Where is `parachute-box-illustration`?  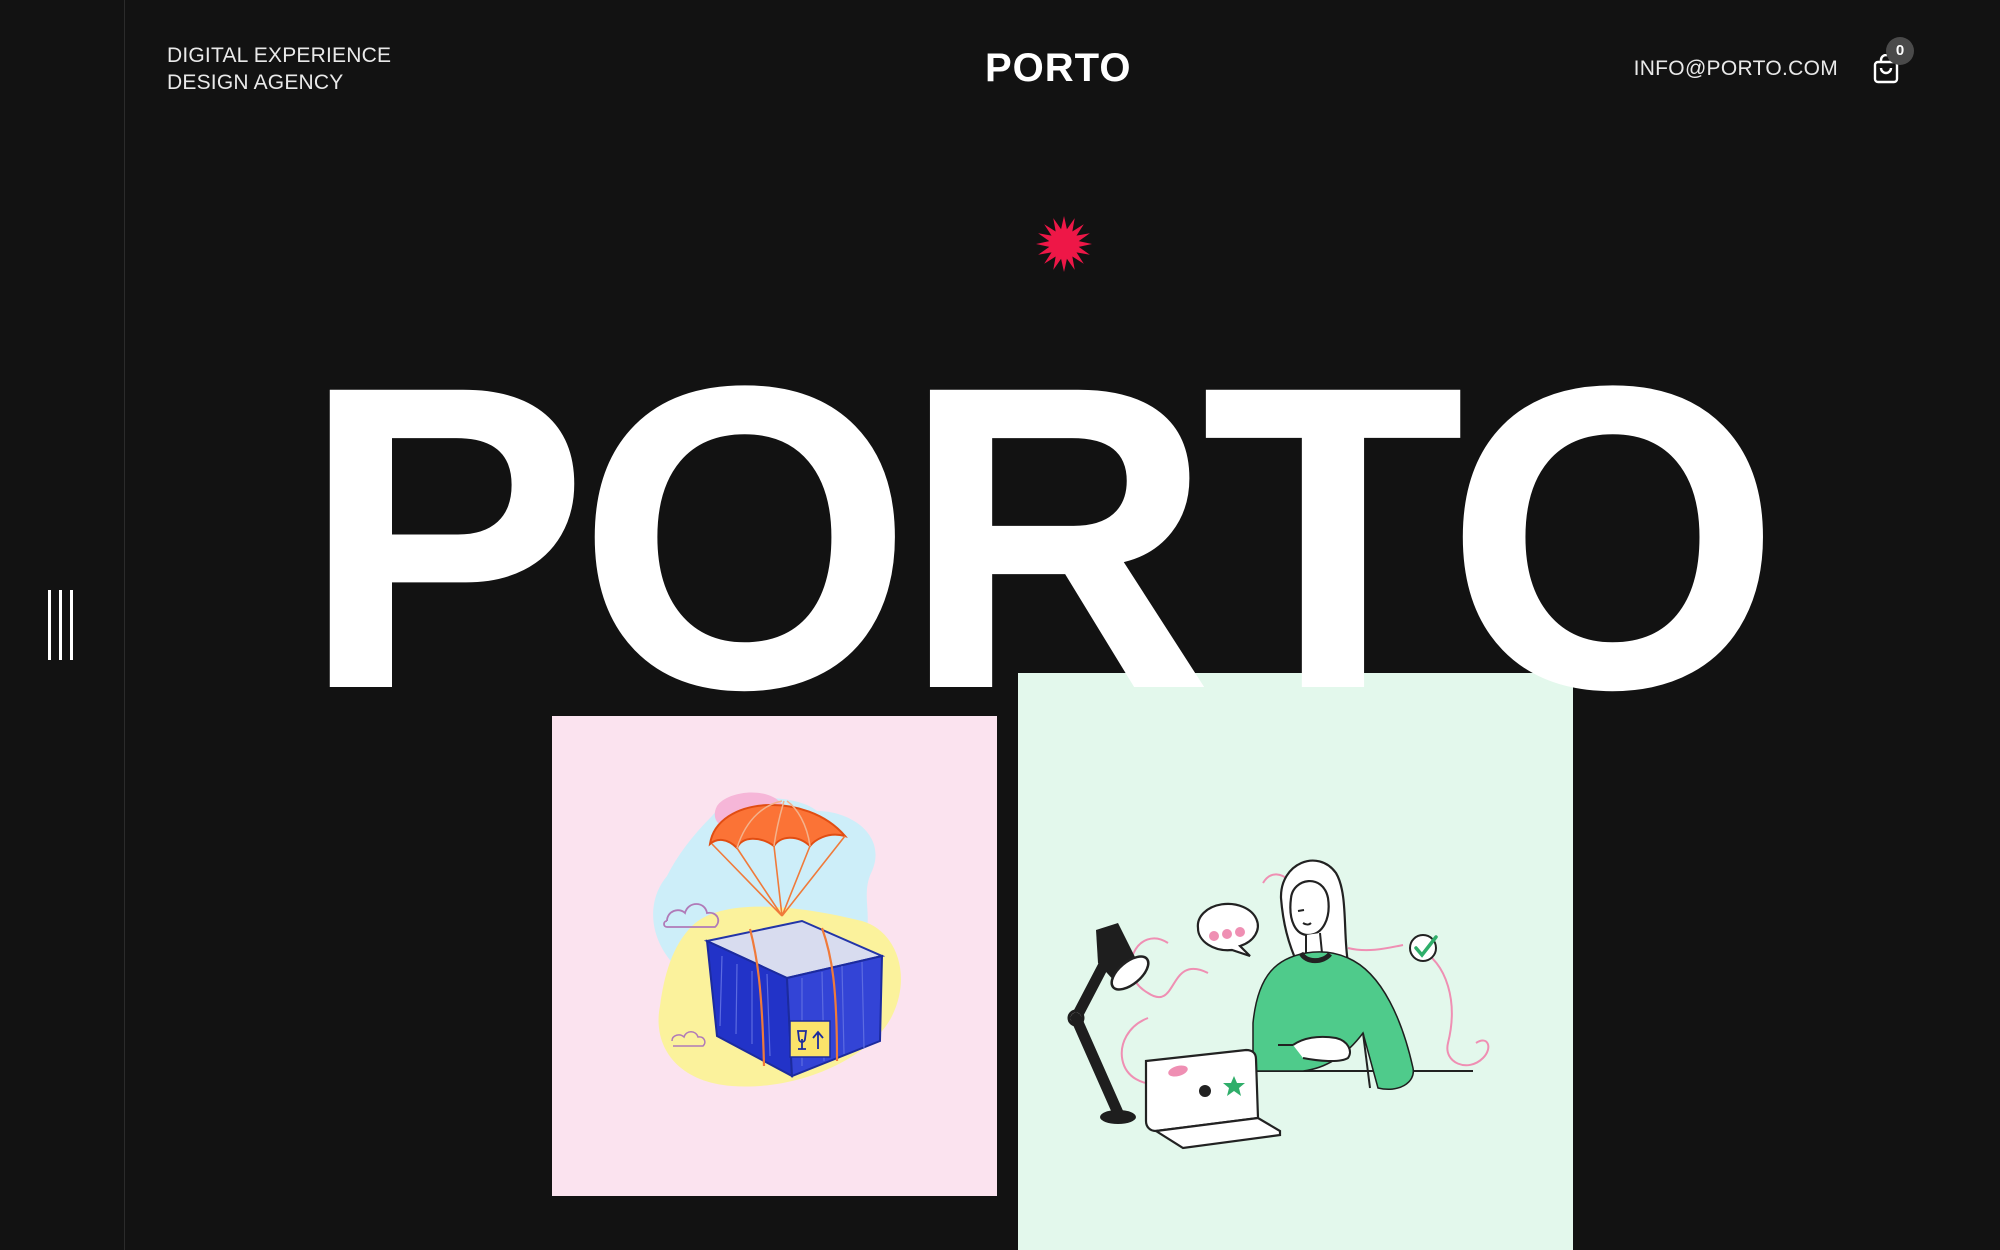
parachute-box-illustration is located at coordinates (777, 939).